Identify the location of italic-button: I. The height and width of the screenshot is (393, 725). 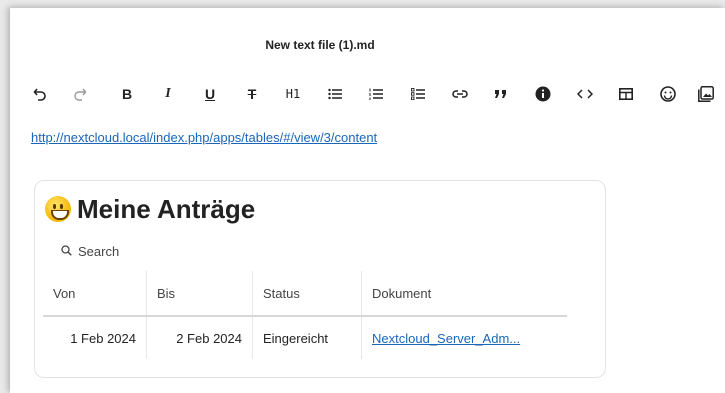
(168, 94).